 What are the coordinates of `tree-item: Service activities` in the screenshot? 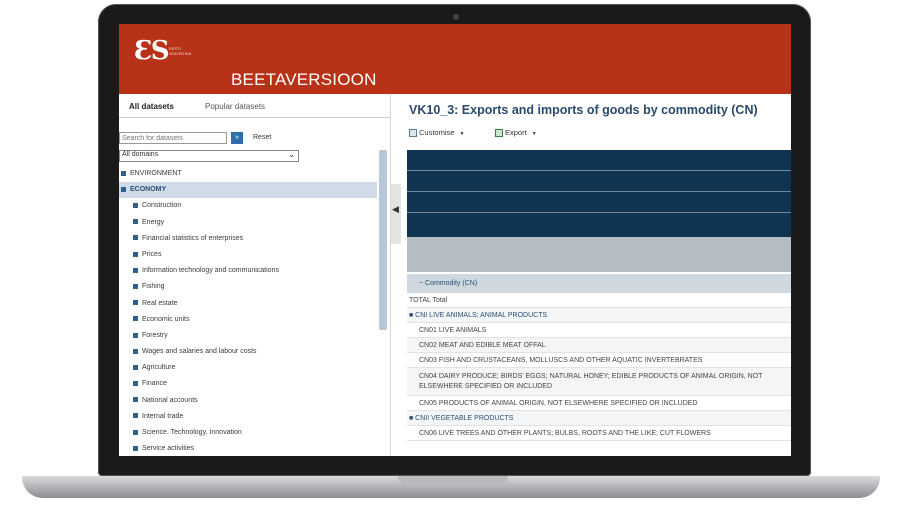 It's located at (248, 448).